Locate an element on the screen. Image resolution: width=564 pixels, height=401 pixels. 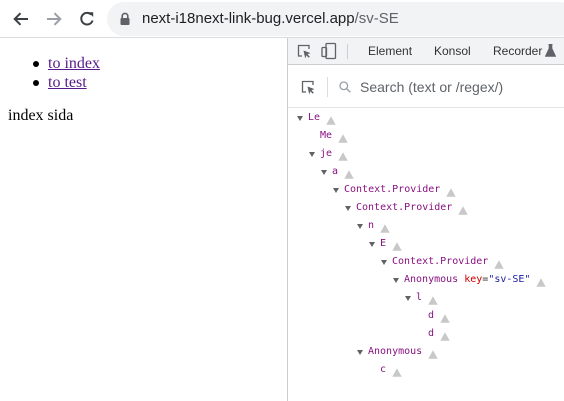
back-button is located at coordinates (21, 19).